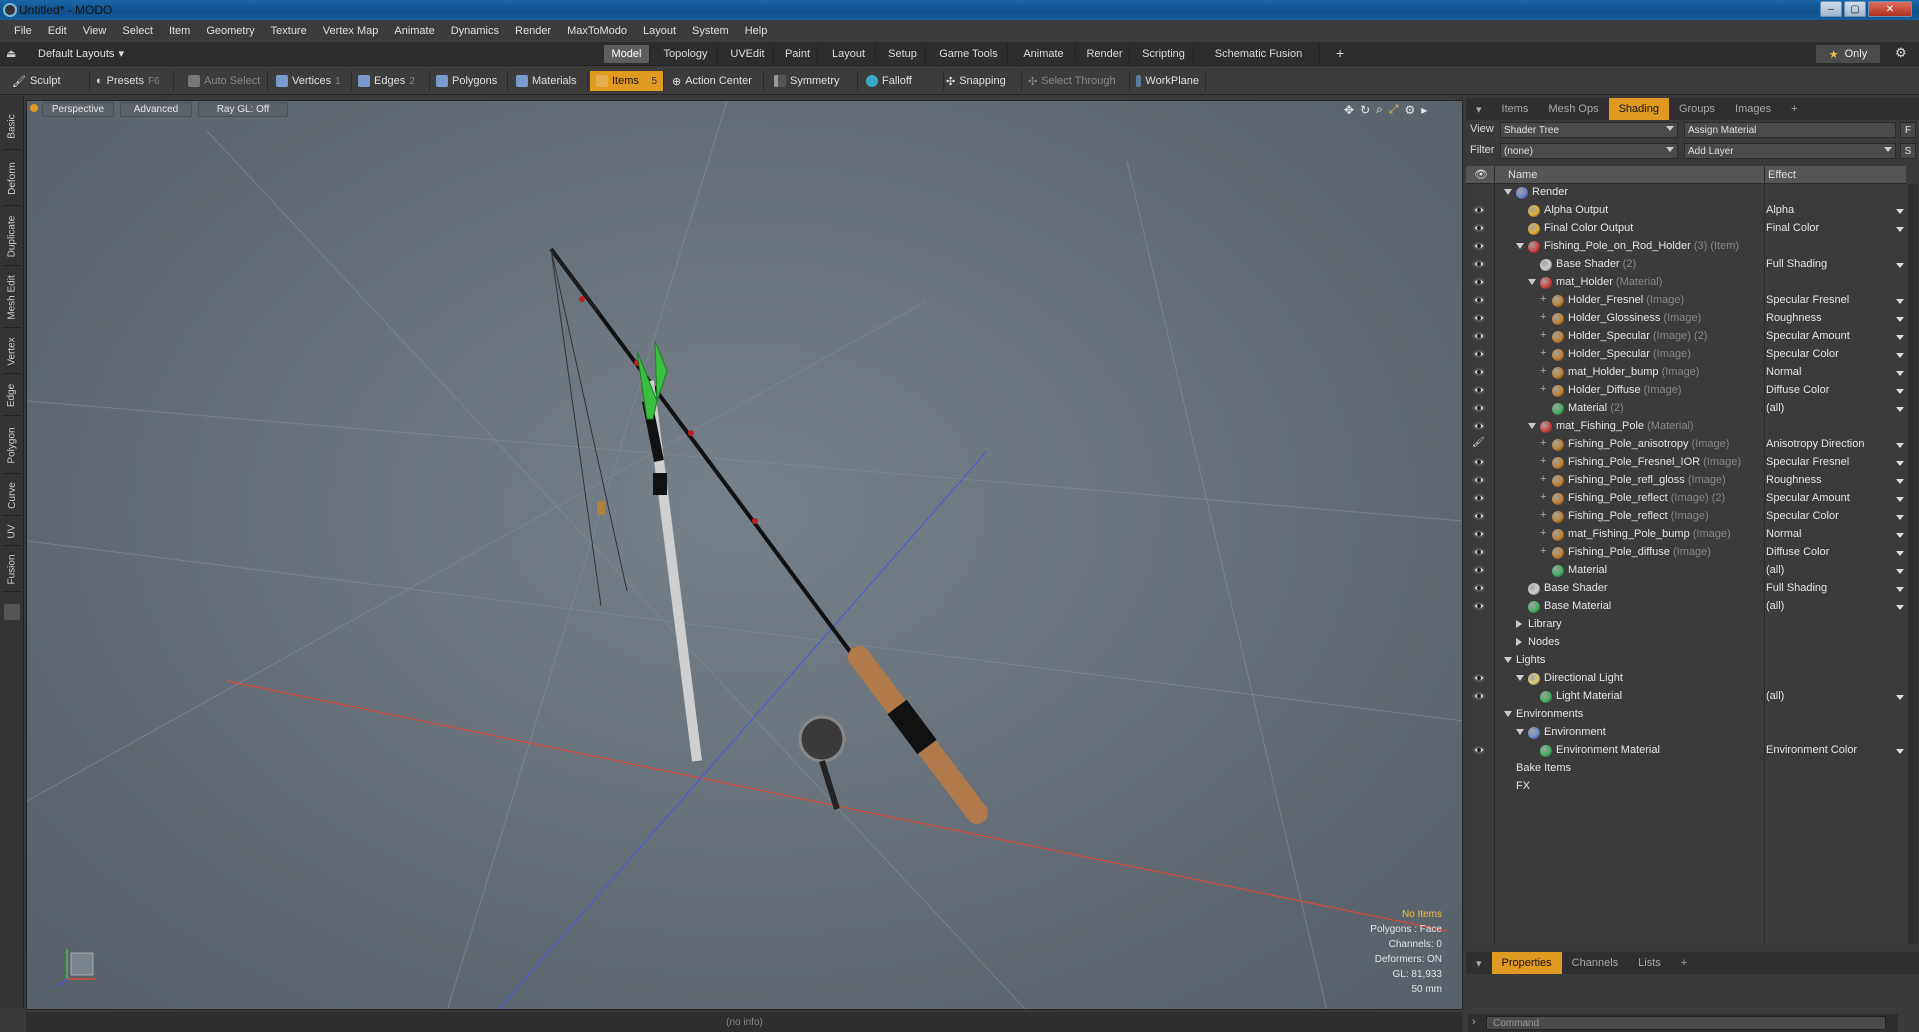 This screenshot has height=1032, width=1919. Describe the element at coordinates (1515, 109) in the screenshot. I see `right-tab-items: Items` at that location.